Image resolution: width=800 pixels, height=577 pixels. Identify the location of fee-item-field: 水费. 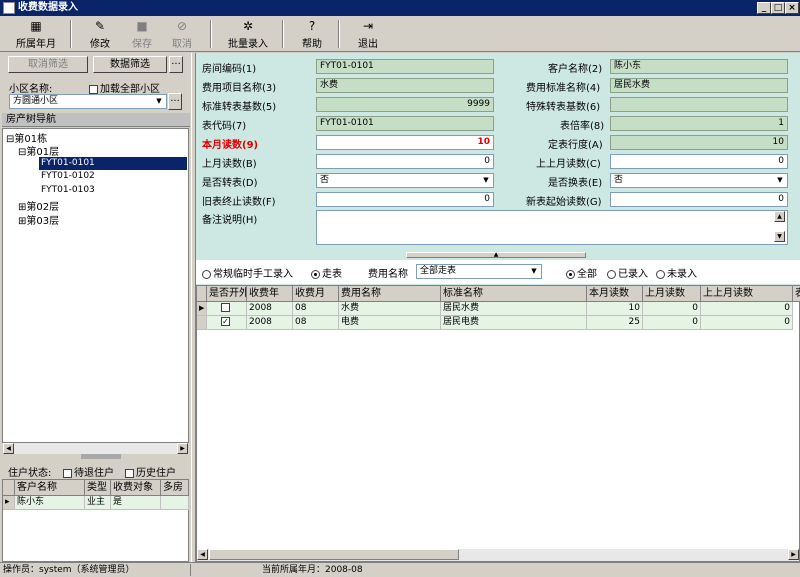
(405, 85).